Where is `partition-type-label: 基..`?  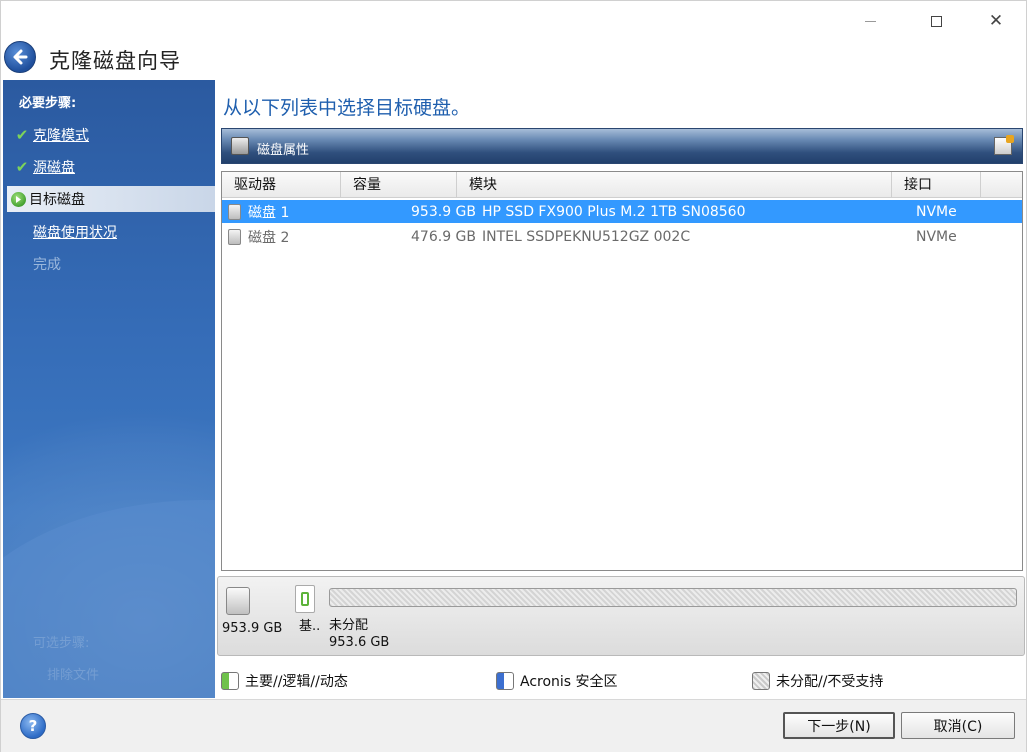
partition-type-label: 基.. is located at coordinates (310, 626).